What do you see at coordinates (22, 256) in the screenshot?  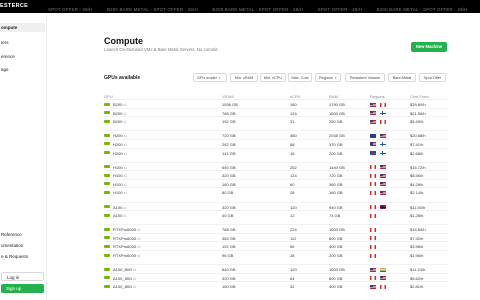 I see `sidebar-item-requests: e & Requests` at bounding box center [22, 256].